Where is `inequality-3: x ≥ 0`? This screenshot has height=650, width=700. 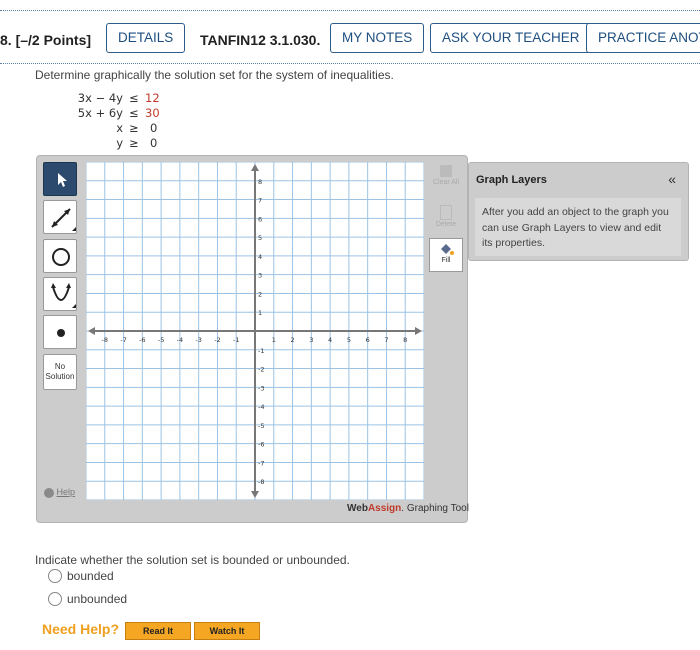
inequality-3: x ≥ 0 is located at coordinates (130, 129).